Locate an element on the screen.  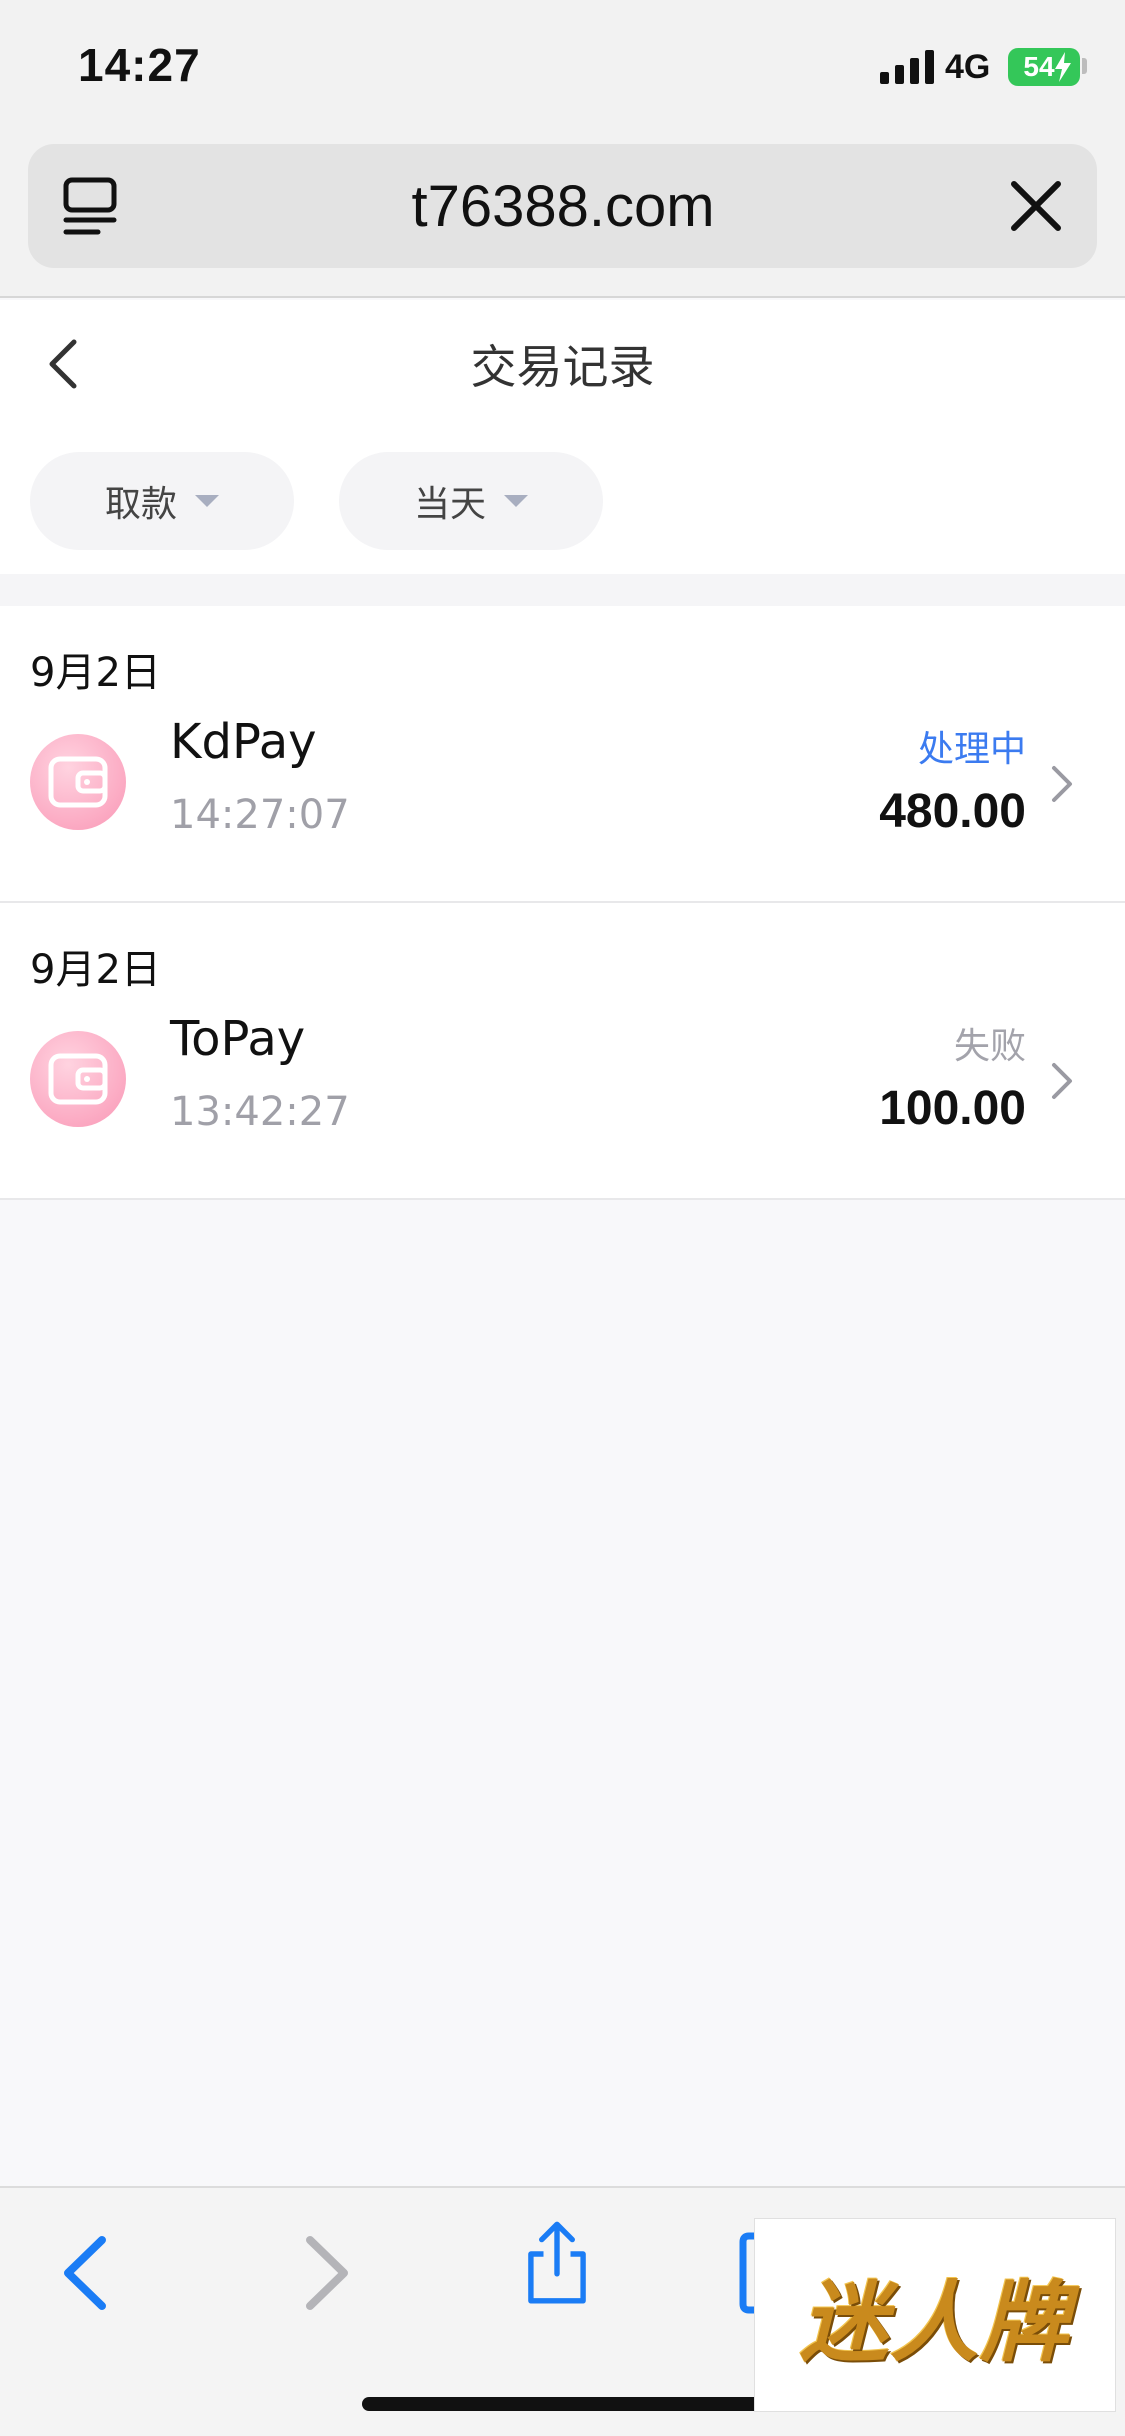
home-indicator is located at coordinates (562, 2404).